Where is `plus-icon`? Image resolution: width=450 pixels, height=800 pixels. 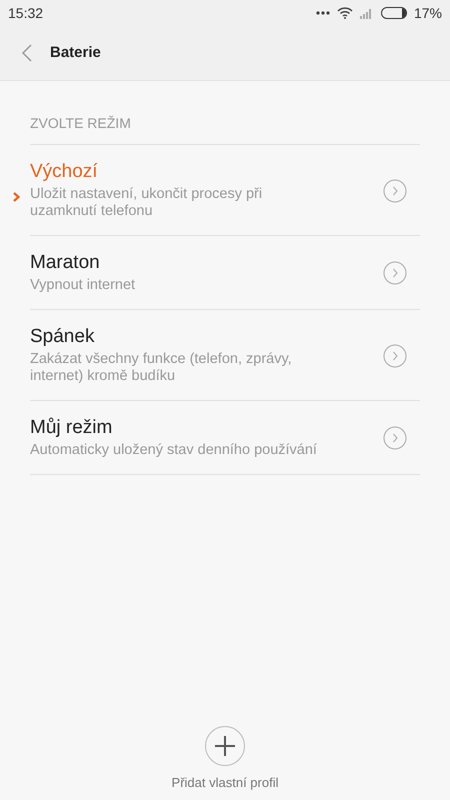 plus-icon is located at coordinates (225, 746).